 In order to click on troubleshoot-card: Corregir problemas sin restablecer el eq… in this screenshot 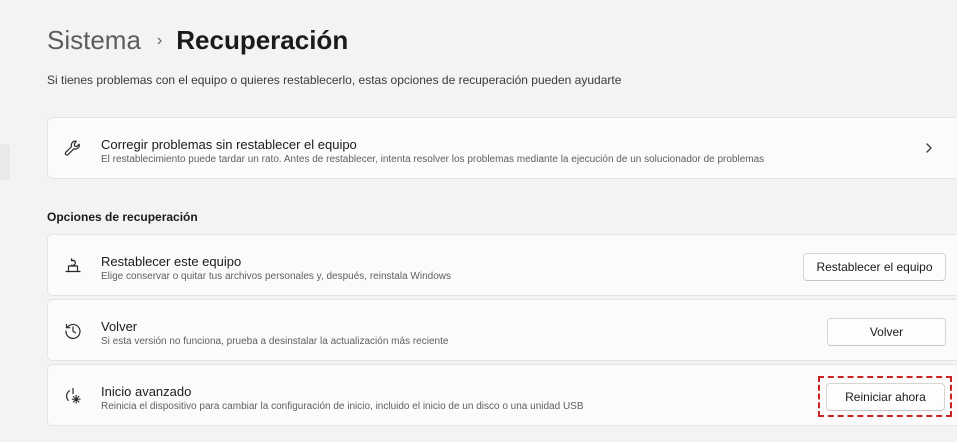, I will do `click(502, 148)`.